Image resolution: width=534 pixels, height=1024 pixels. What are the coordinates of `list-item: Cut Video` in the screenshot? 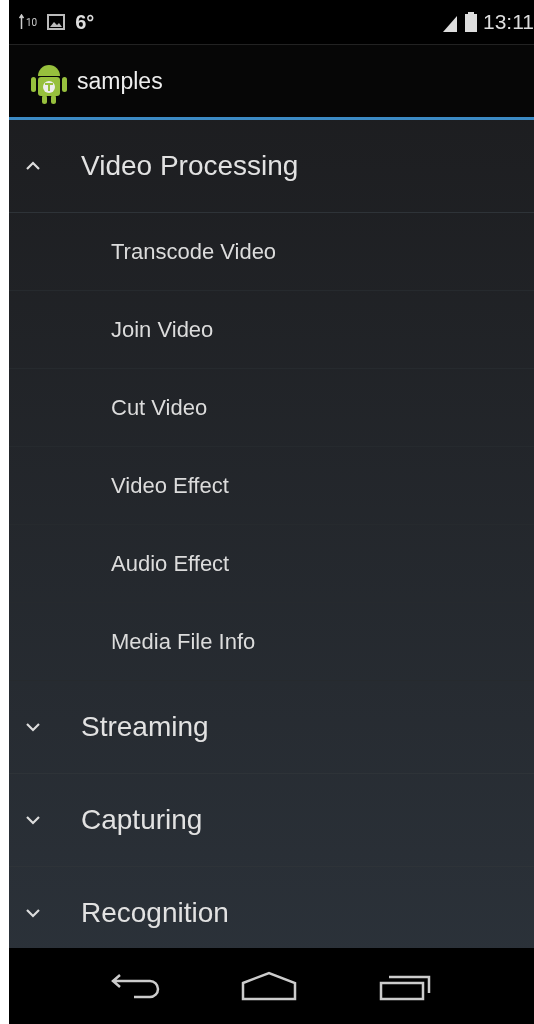 It's located at (159, 407).